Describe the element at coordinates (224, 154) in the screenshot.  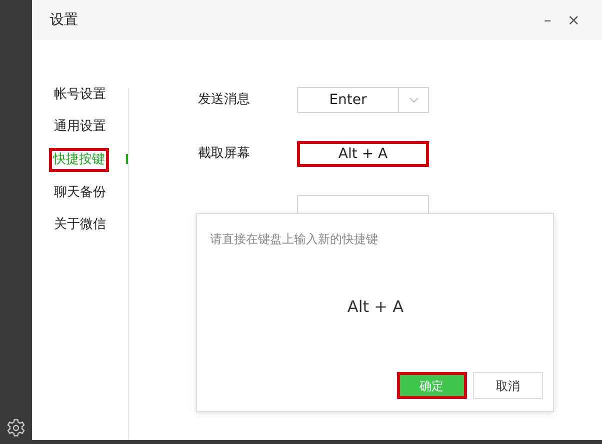
I see `shortcut-label: 截取屏幕` at that location.